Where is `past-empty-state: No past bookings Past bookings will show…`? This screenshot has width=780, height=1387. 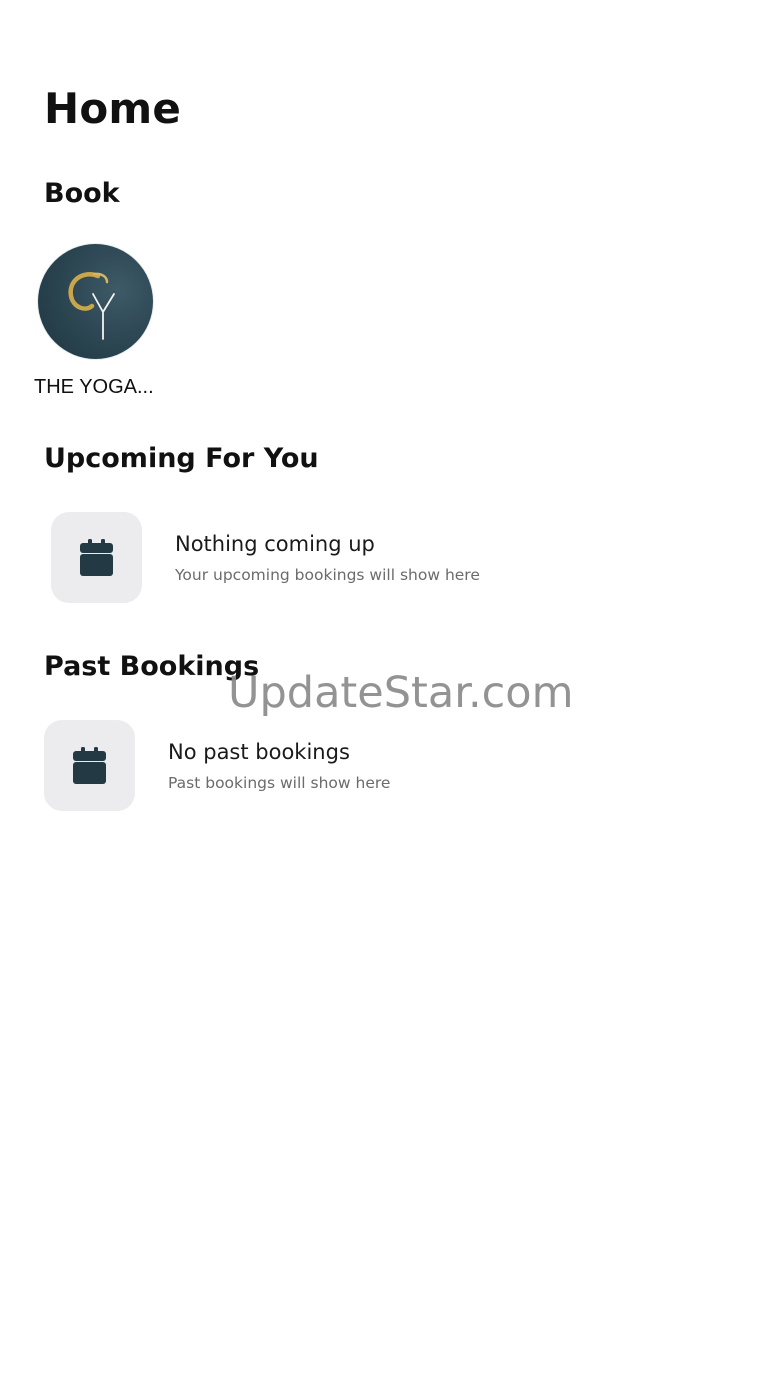
past-empty-state: No past bookings Past bookings will show… is located at coordinates (390, 766).